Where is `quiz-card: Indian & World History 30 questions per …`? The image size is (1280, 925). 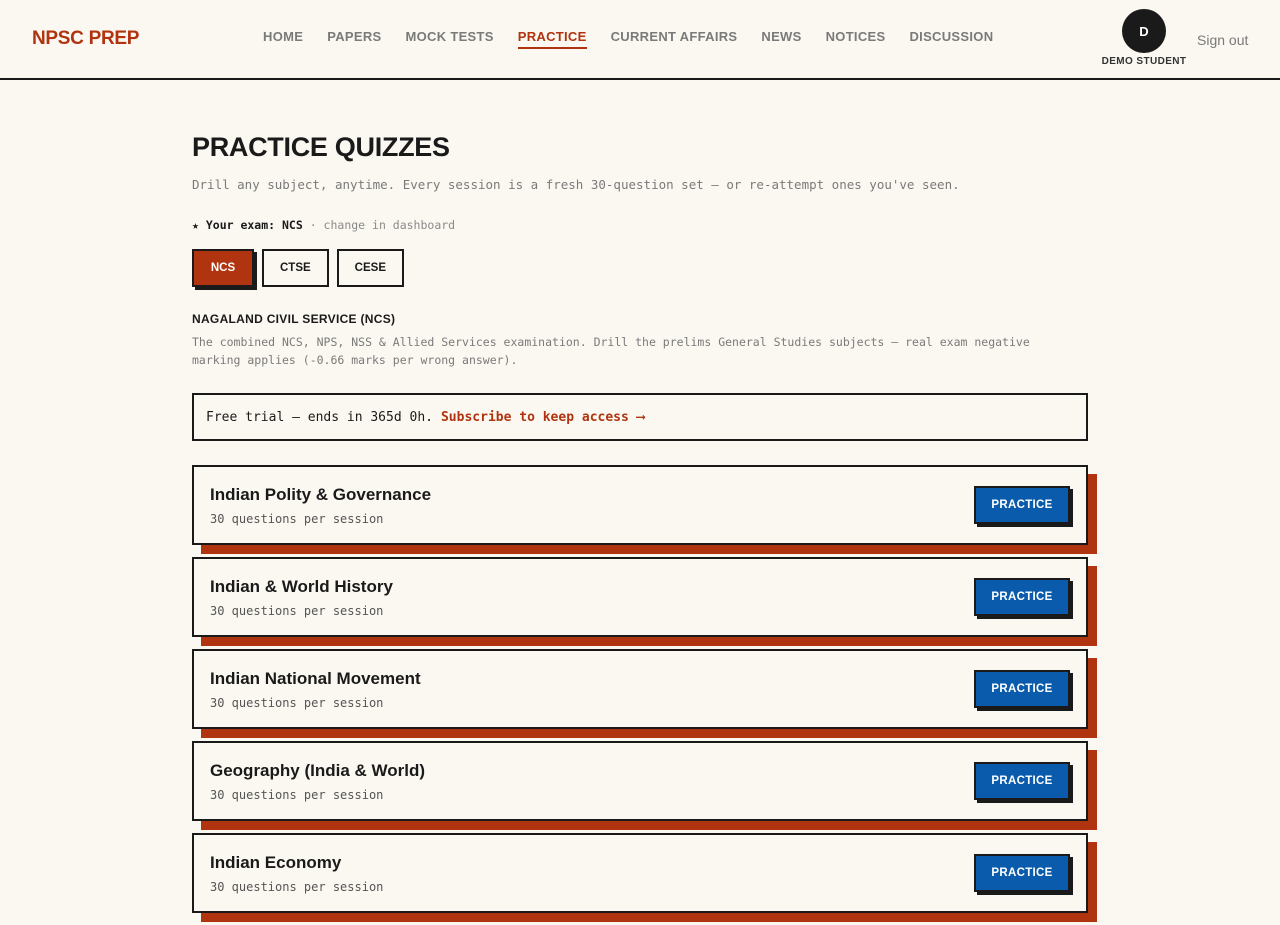 quiz-card: Indian & World History 30 questions per … is located at coordinates (640, 597).